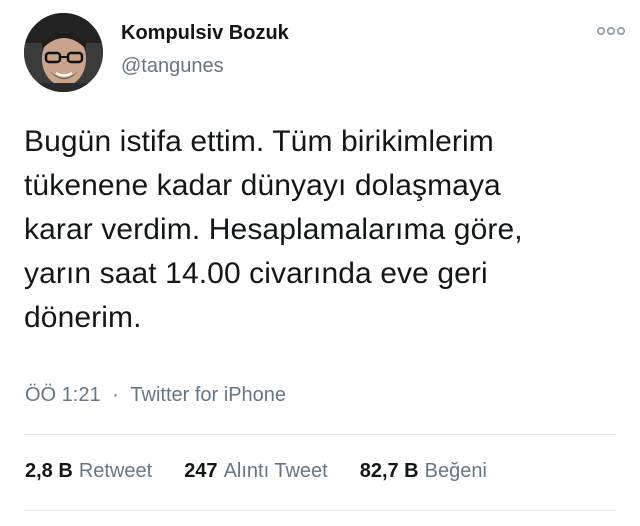 This screenshot has height=526, width=640. What do you see at coordinates (172, 66) in the screenshot?
I see `user-handle: @tangunes` at bounding box center [172, 66].